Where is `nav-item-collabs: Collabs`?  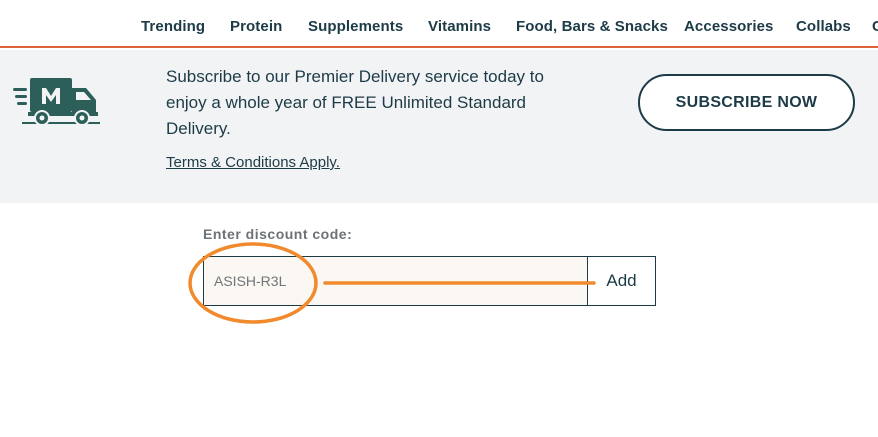
nav-item-collabs: Collabs is located at coordinates (823, 26).